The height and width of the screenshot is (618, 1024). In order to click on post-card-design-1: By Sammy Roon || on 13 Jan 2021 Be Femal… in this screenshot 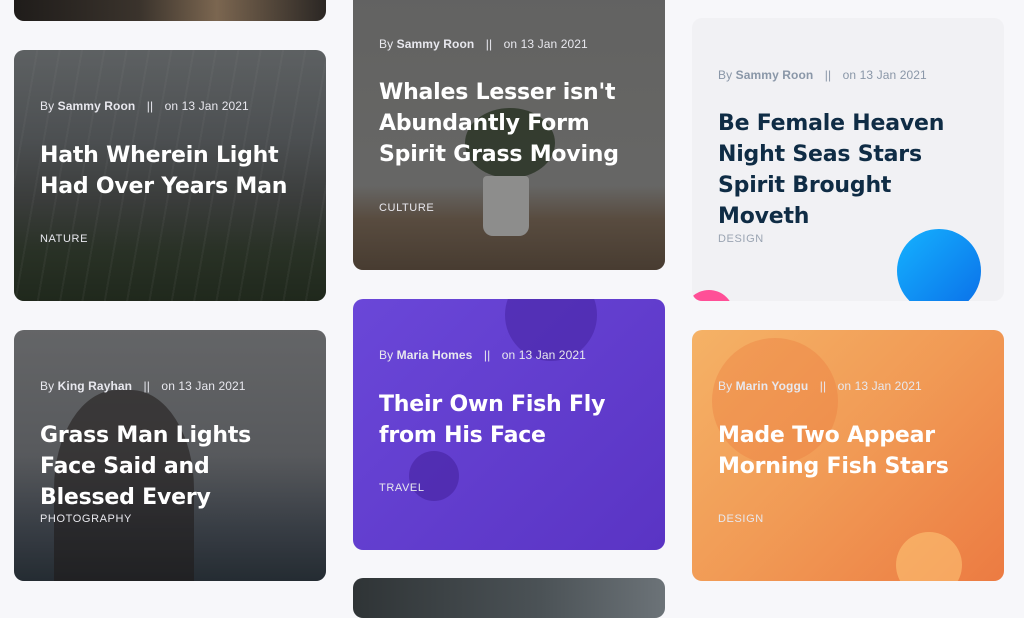, I will do `click(848, 159)`.